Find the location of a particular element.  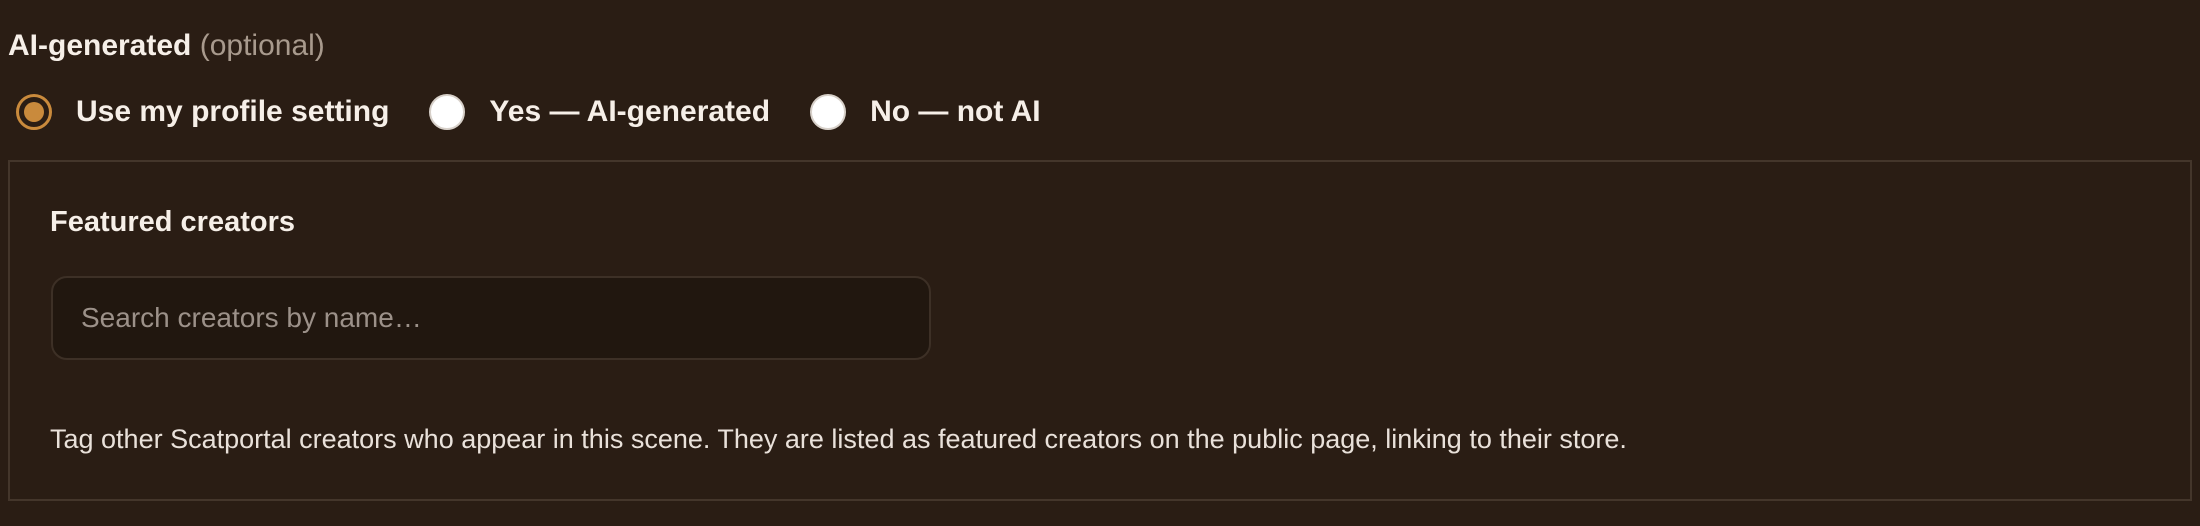

ai-generated-title: AI-generated is located at coordinates (100, 45).